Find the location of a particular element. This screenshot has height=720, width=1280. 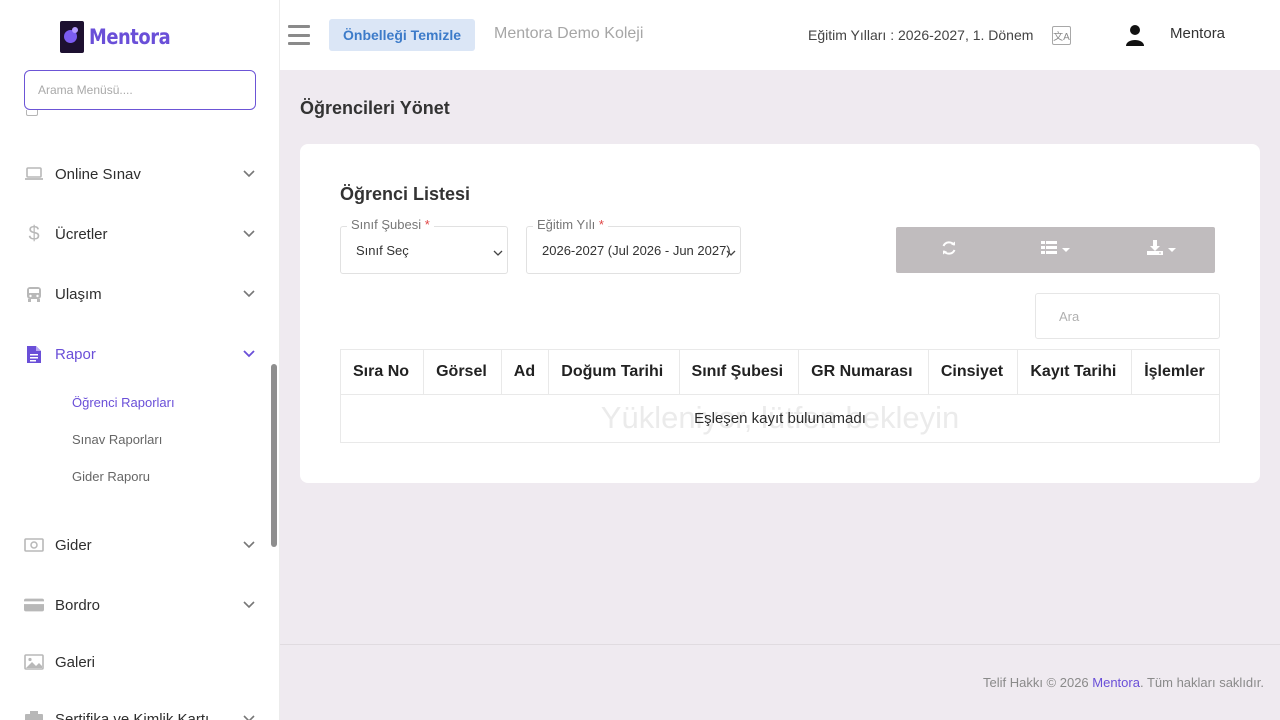

clear-cache-button: Önbelleği Temizle is located at coordinates (402, 35).